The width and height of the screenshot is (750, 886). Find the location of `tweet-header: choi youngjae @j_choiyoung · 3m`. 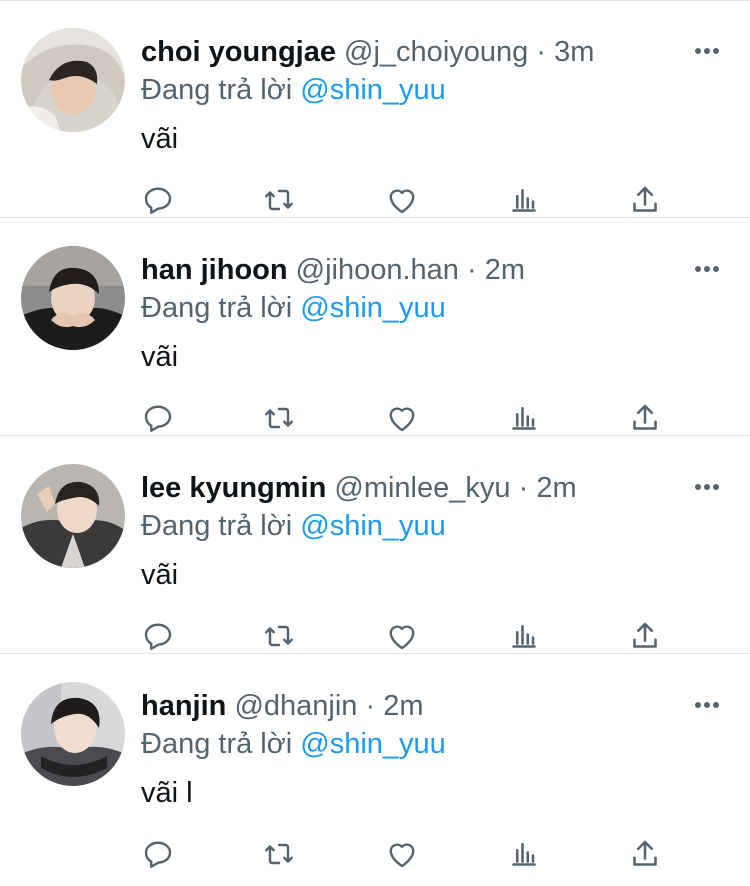

tweet-header: choi youngjae @j_choiyoung · 3m is located at coordinates (367, 52).